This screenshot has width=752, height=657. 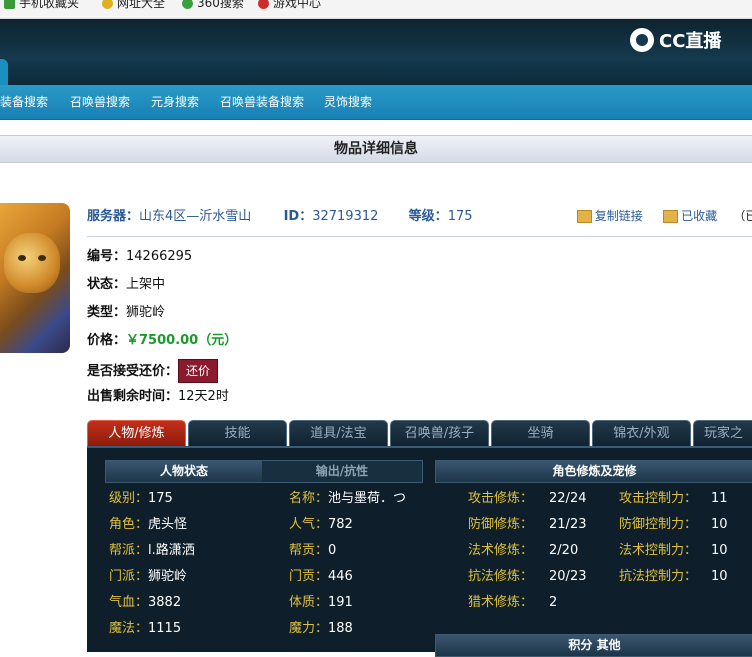 What do you see at coordinates (673, 498) in the screenshot?
I see `control-attack: 攻击控制力： 11` at bounding box center [673, 498].